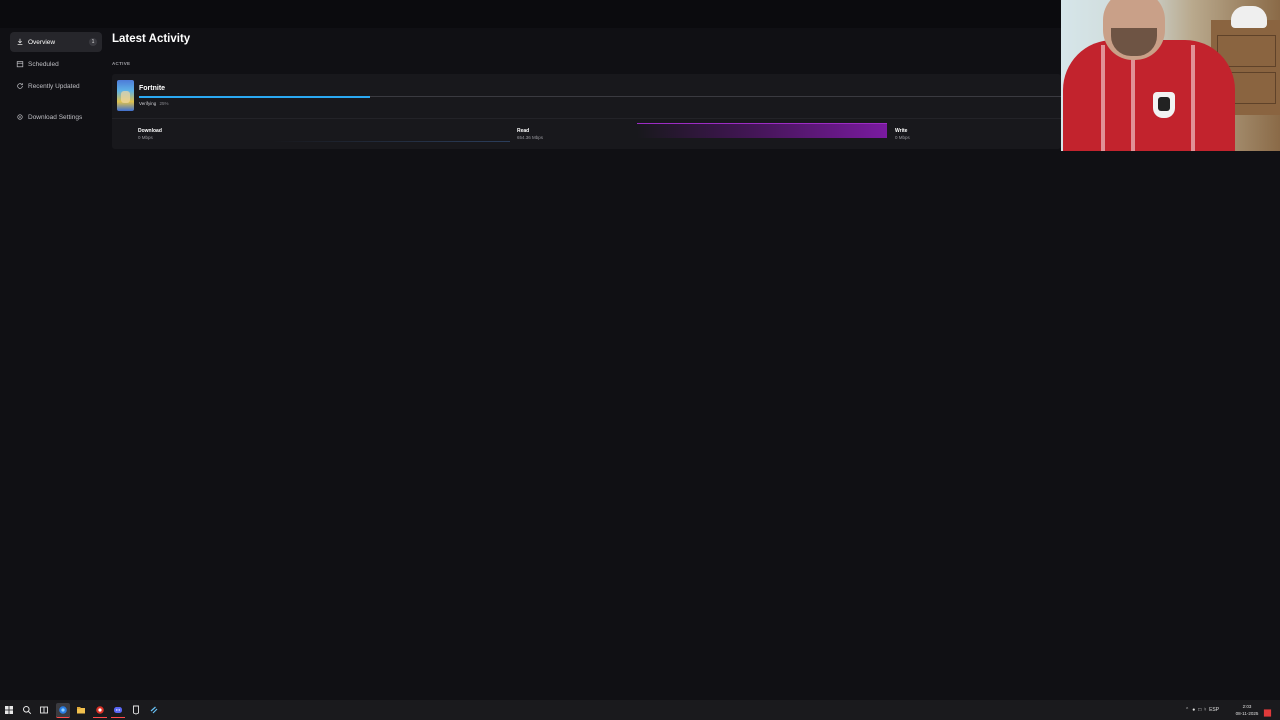  I want to click on discord-icon, so click(118, 710).